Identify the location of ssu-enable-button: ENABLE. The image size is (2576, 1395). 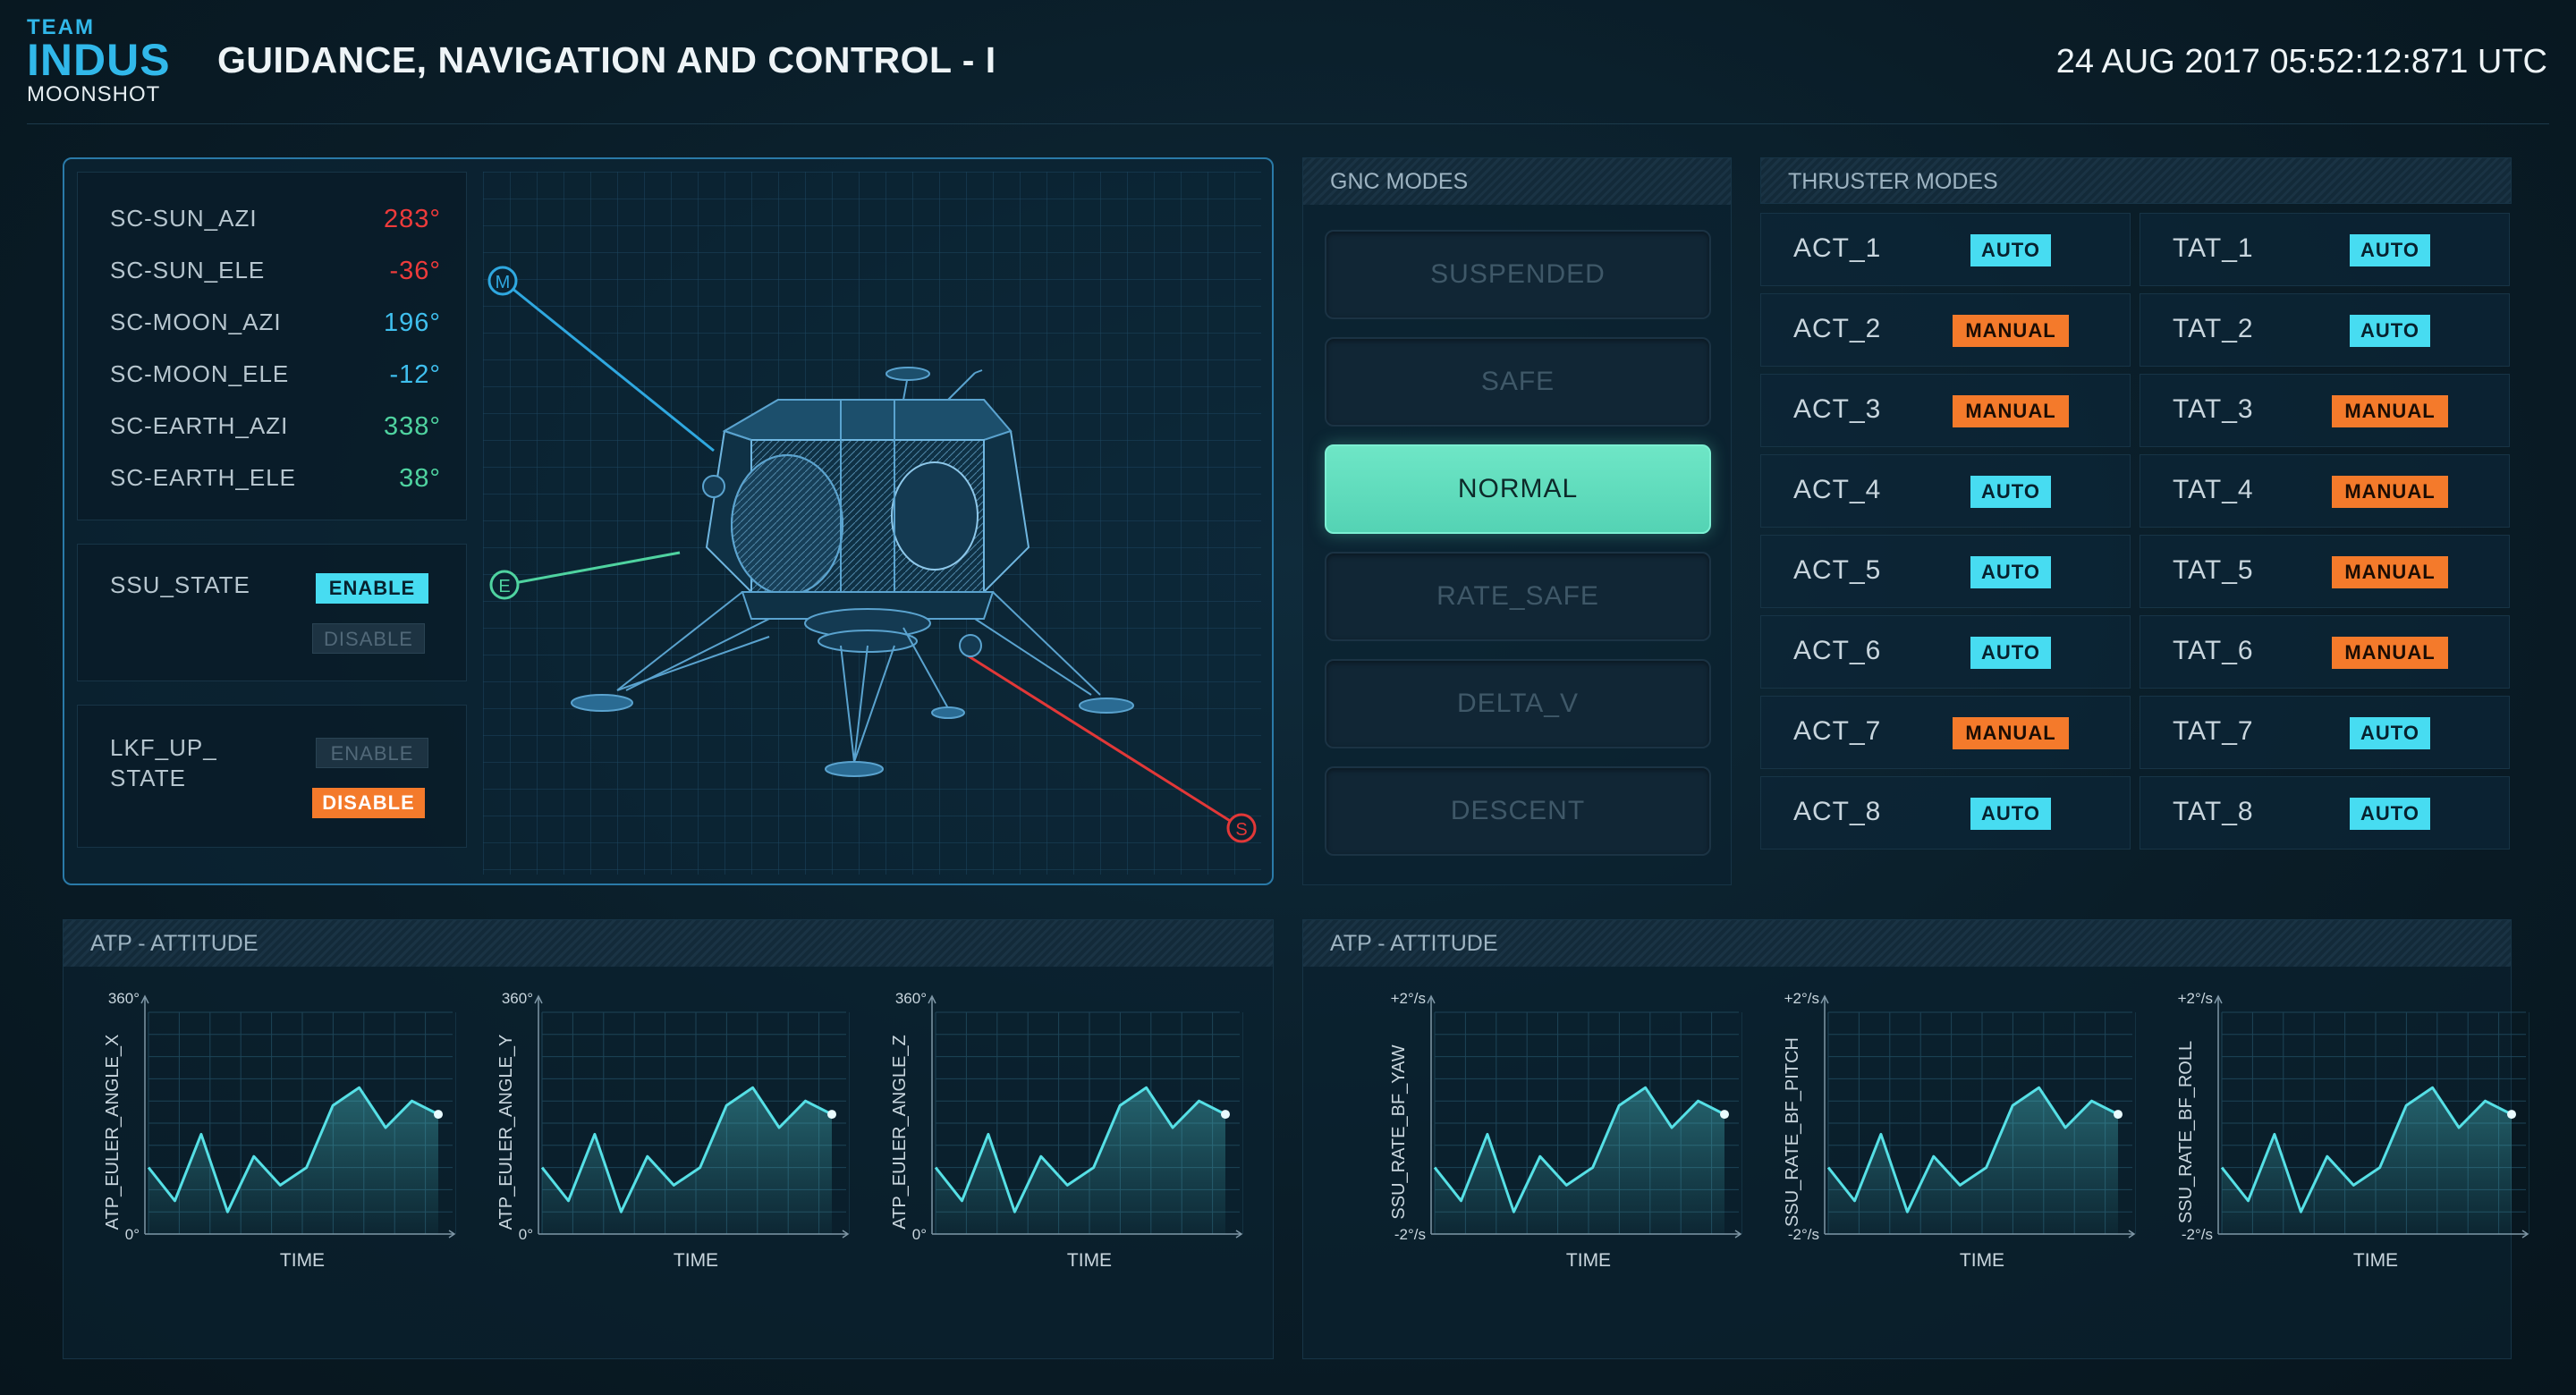
(372, 588).